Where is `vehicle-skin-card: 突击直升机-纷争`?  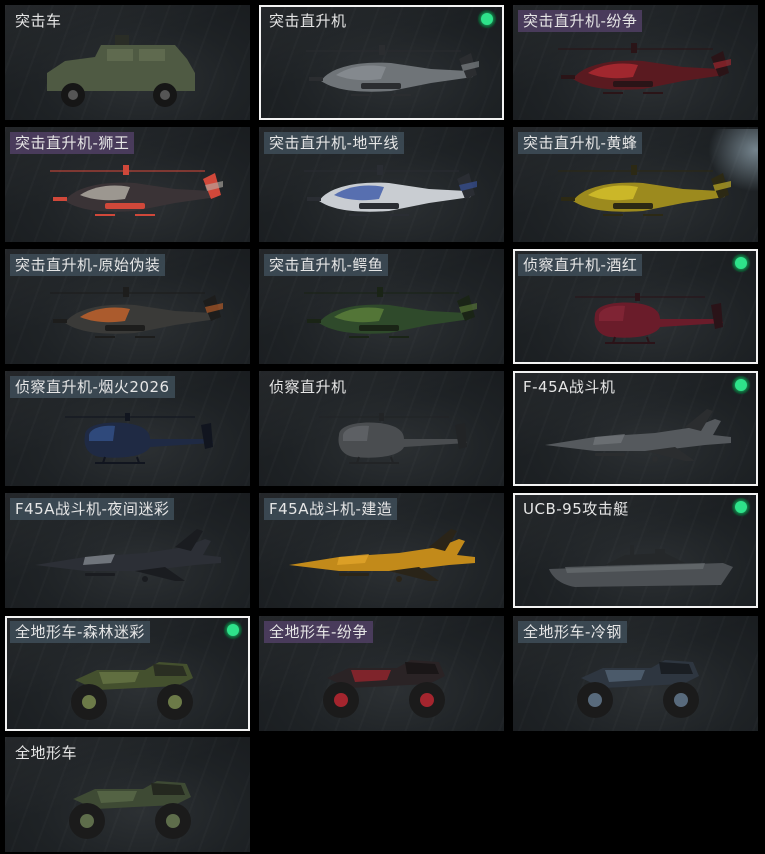 vehicle-skin-card: 突击直升机-纷争 is located at coordinates (635, 62).